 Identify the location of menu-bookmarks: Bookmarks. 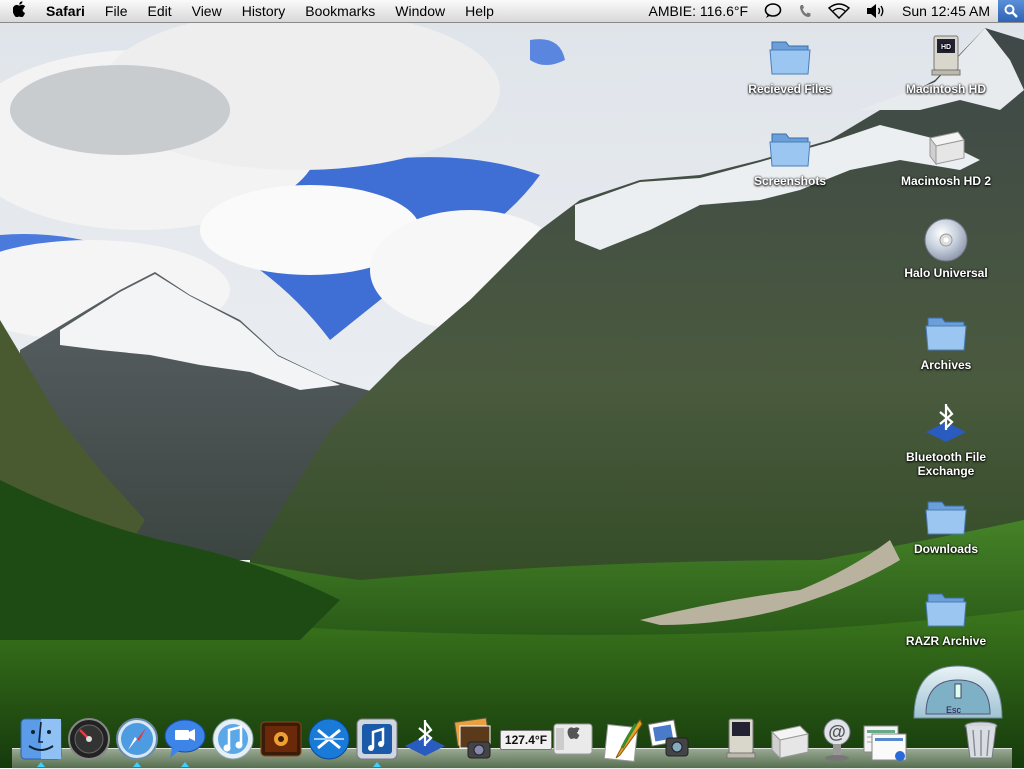
(340, 11).